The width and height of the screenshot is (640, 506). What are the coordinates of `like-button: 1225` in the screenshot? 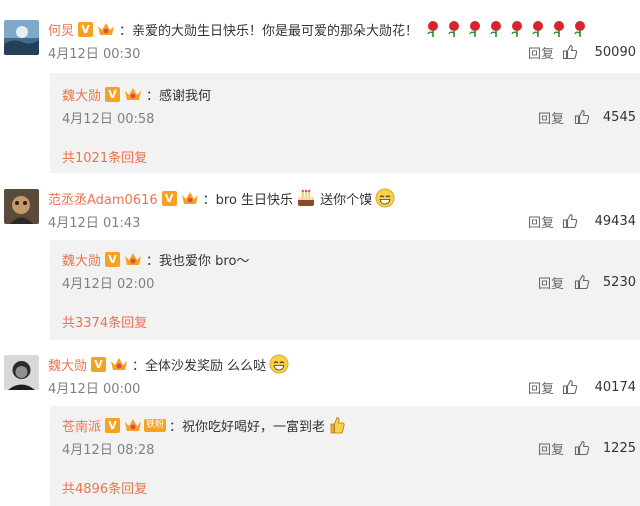 It's located at (605, 448).